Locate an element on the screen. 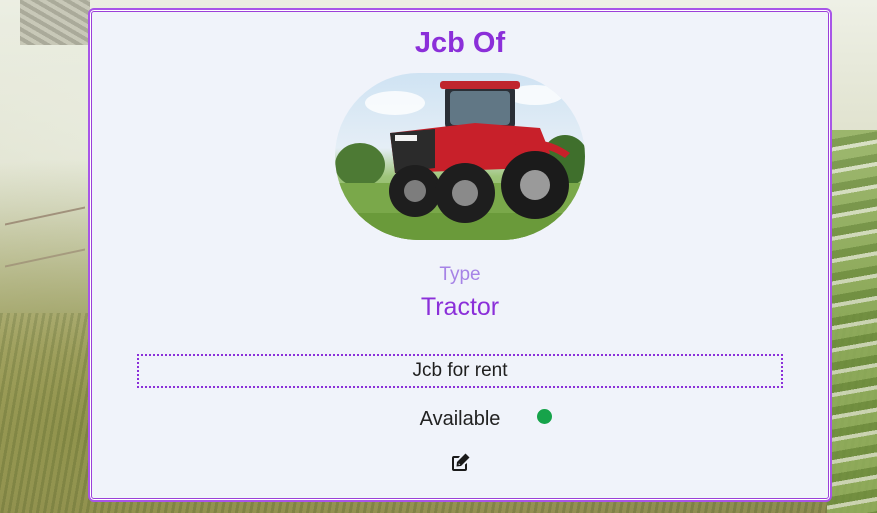  type-value: Tractor is located at coordinates (460, 307).